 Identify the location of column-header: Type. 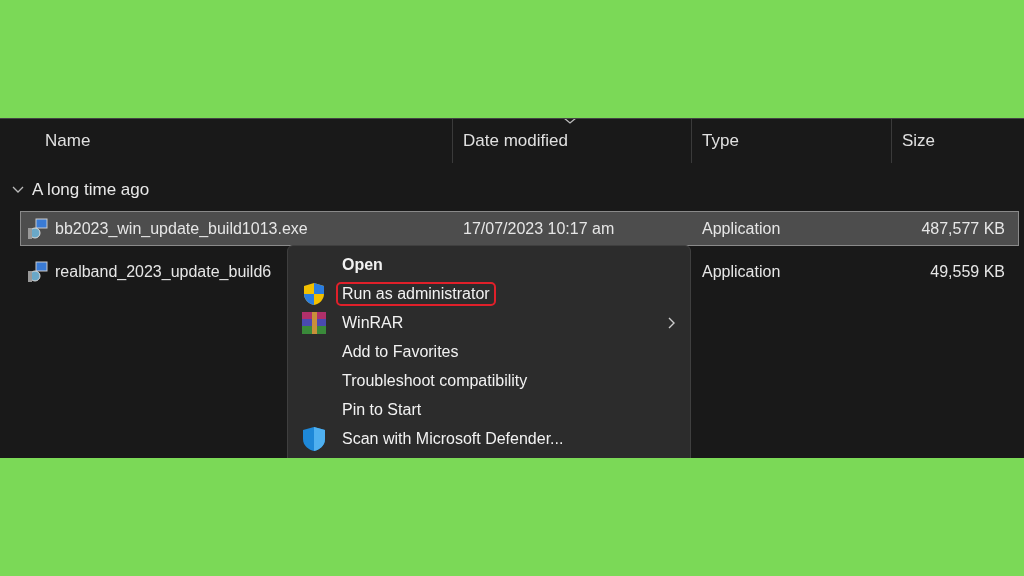
(720, 141).